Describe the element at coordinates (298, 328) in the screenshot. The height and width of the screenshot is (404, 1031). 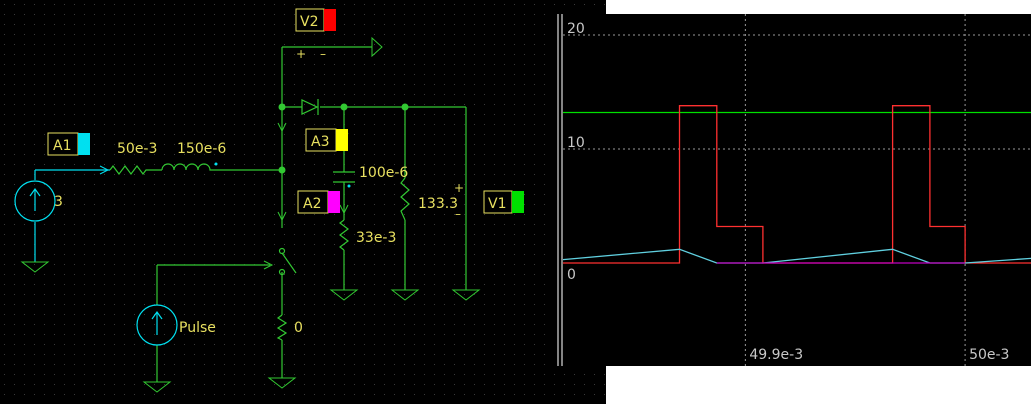
I see `switch-resistor-value: 0` at that location.